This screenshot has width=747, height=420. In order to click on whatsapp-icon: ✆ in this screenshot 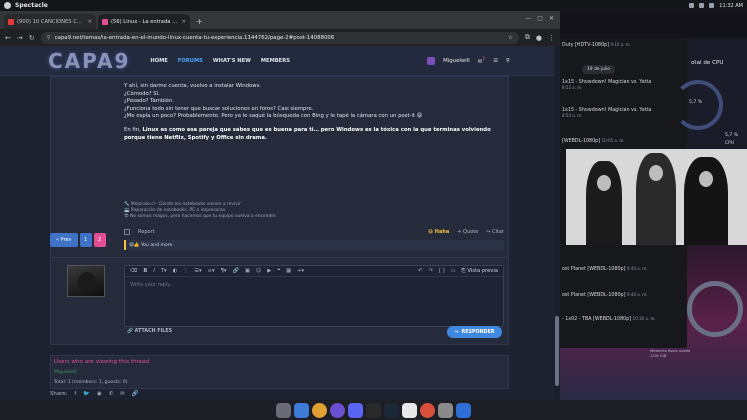, I will do `click(111, 394)`.